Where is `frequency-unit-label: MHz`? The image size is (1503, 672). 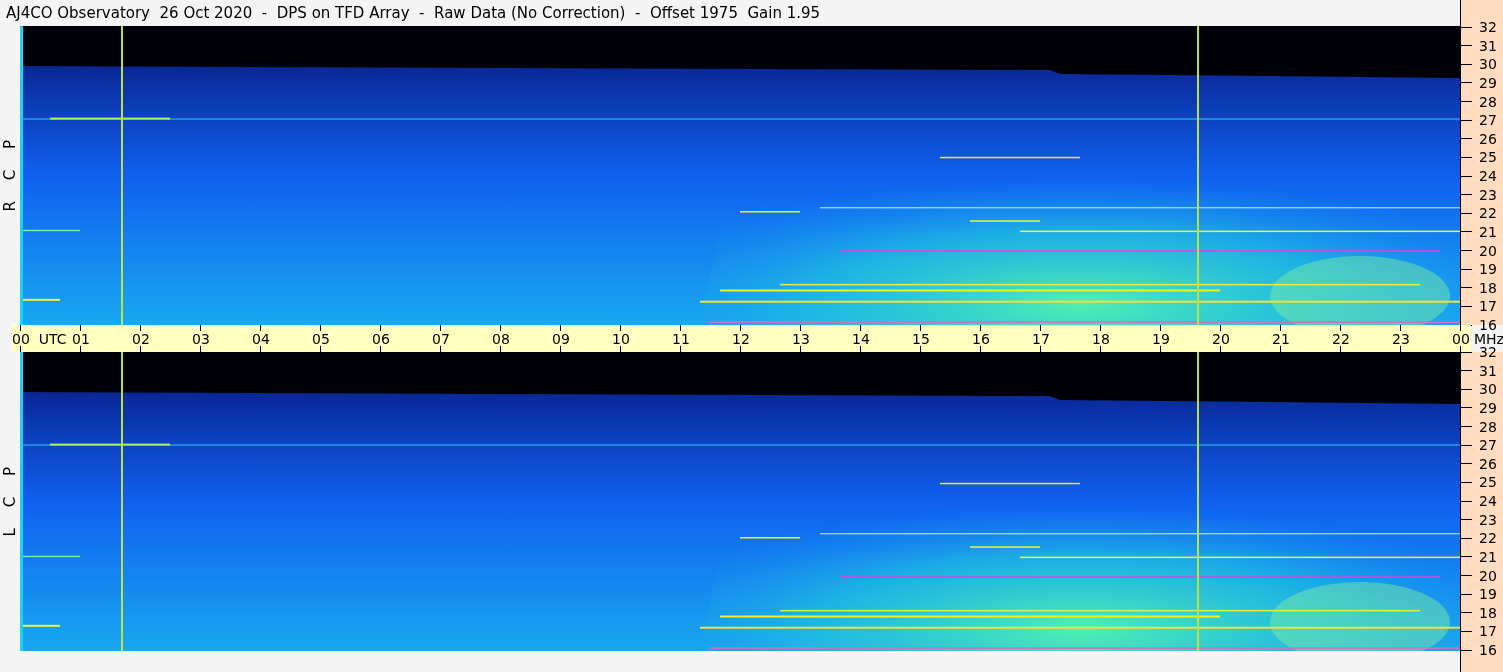
frequency-unit-label: MHz is located at coordinates (1488, 338).